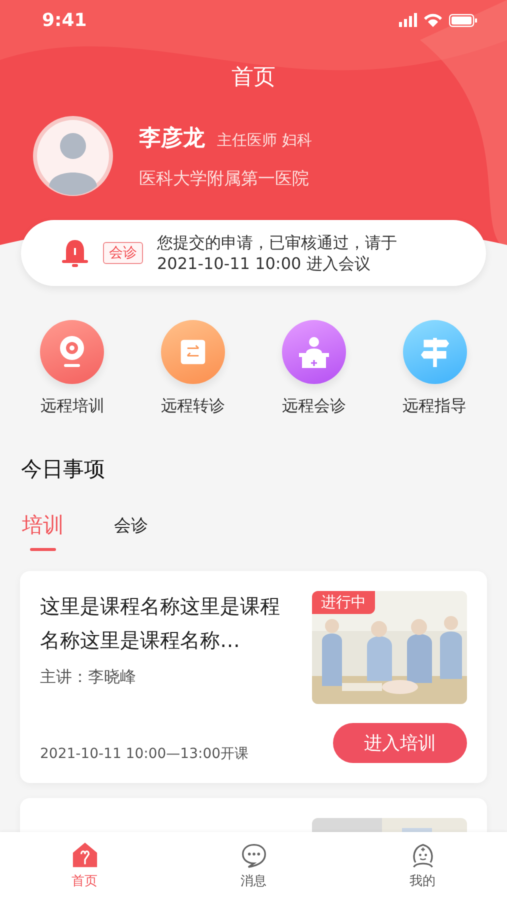  I want to click on home-icon, so click(85, 855).